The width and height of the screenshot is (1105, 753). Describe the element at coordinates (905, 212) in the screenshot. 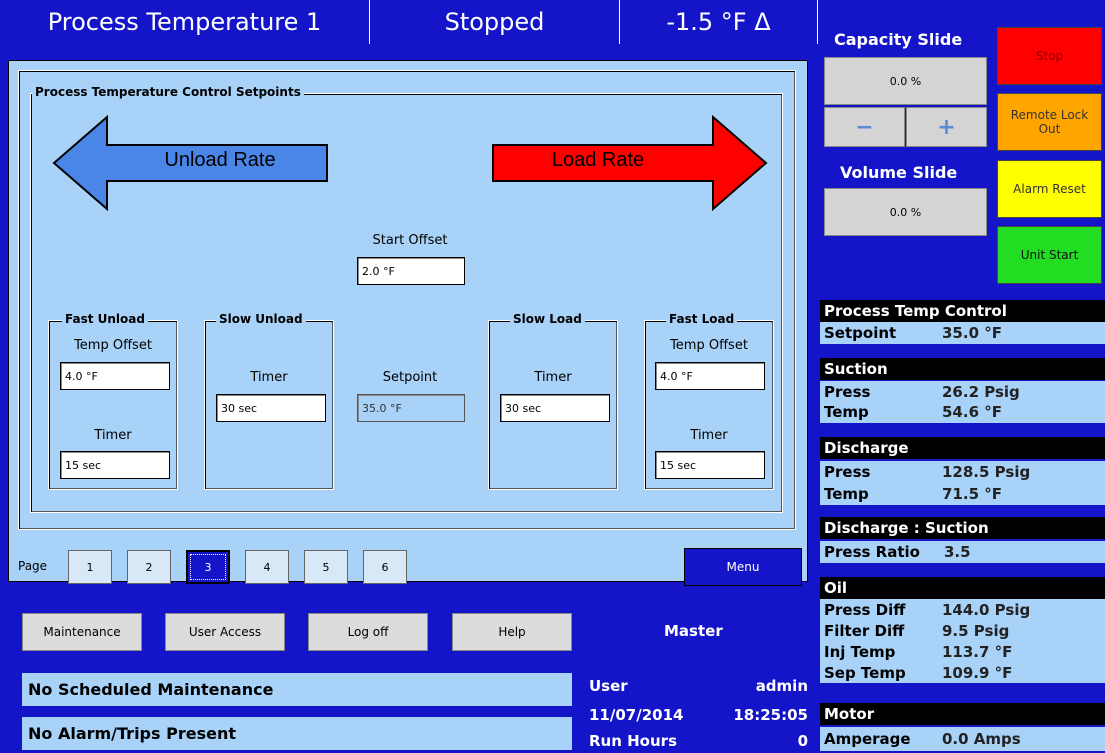

I see `volume-slide-value: 0.0 %` at that location.